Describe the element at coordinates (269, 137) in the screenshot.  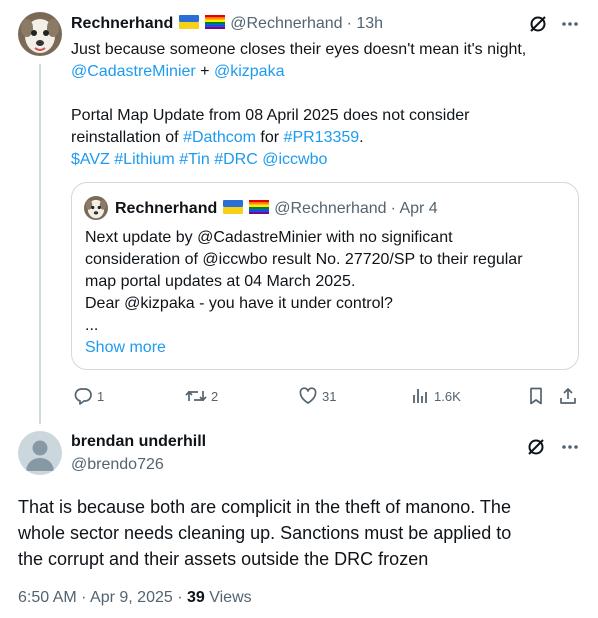
I see `text-segment: for` at that location.